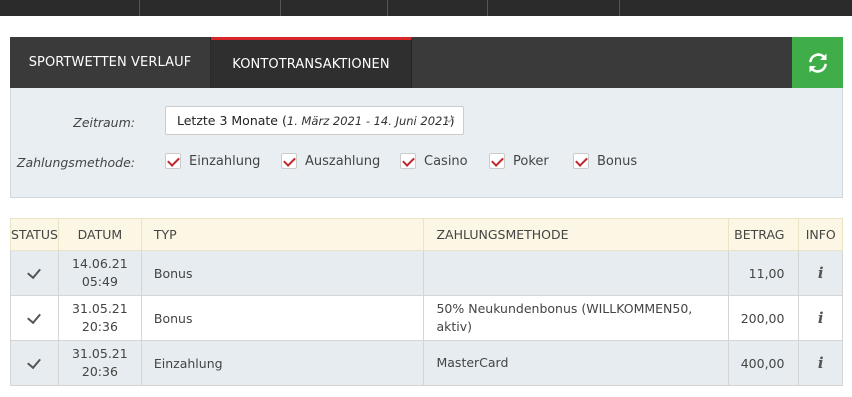 The width and height of the screenshot is (852, 397). What do you see at coordinates (311, 62) in the screenshot?
I see `tab-kontotransaktionen: KONTOTRANSAKTIONEN` at bounding box center [311, 62].